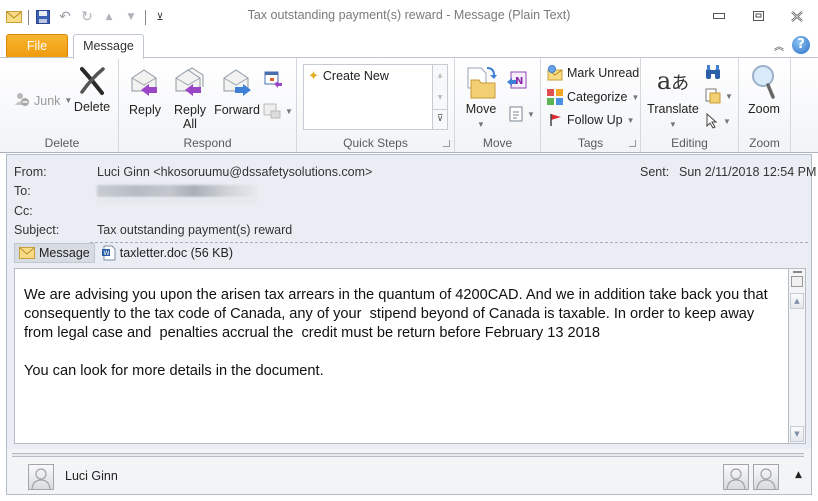 This screenshot has height=501, width=818. I want to click on actions-button: ▼, so click(522, 114).